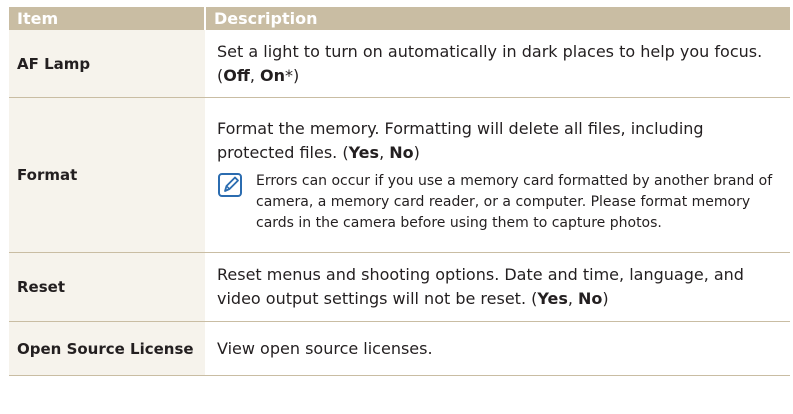 The width and height of the screenshot is (793, 414). What do you see at coordinates (236, 75) in the screenshot?
I see `option-off: Off` at bounding box center [236, 75].